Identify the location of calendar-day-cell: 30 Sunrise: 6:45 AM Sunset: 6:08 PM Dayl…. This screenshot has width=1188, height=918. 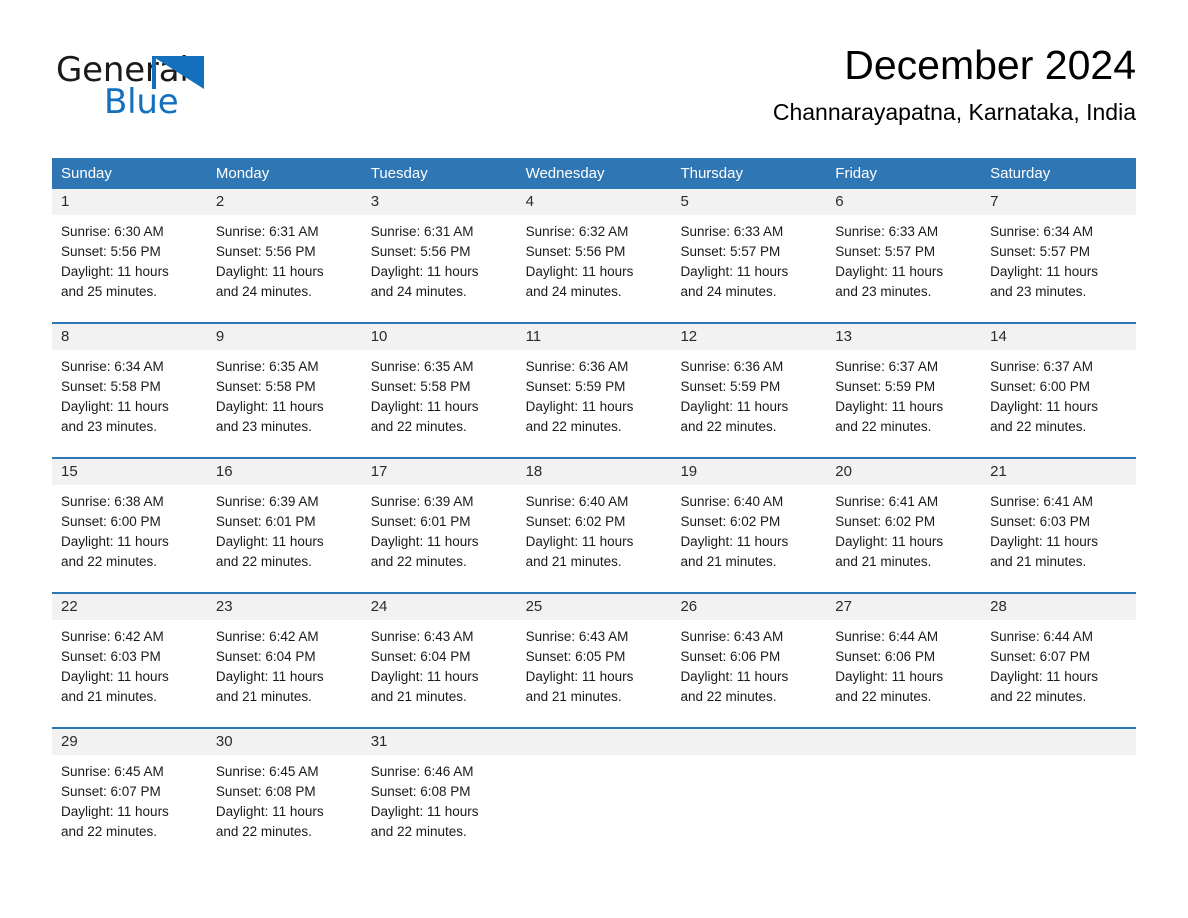
(284, 788).